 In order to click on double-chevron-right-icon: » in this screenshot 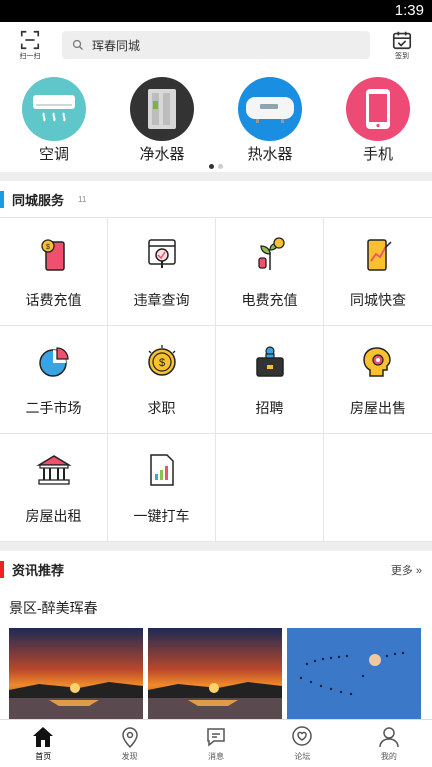, I will do `click(418, 570)`.